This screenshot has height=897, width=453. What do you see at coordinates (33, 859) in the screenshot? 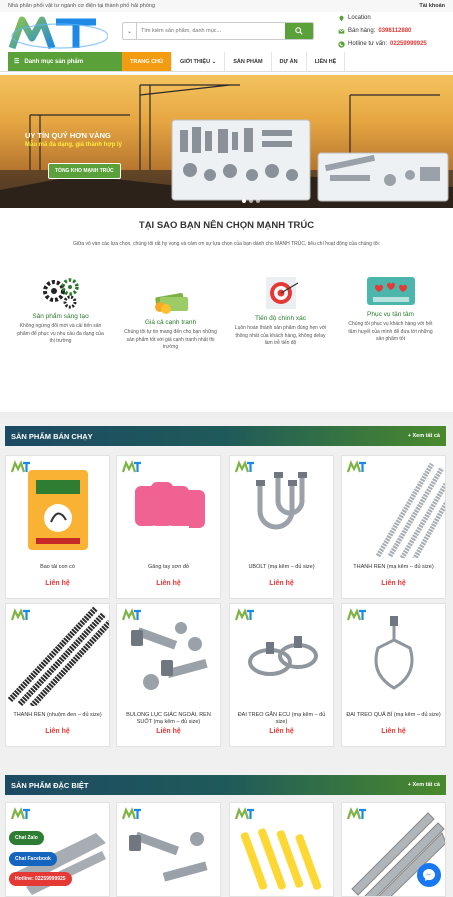
I see `chat-facebook-button: Chat Facebook` at bounding box center [33, 859].